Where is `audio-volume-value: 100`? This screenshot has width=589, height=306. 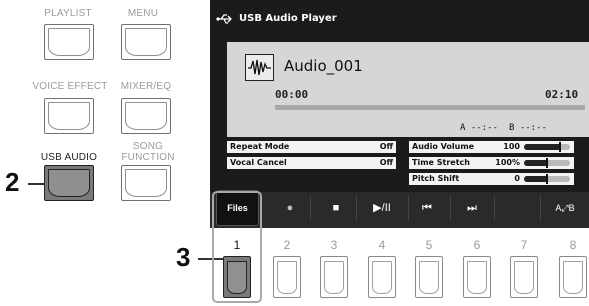
audio-volume-value: 100 is located at coordinates (511, 146).